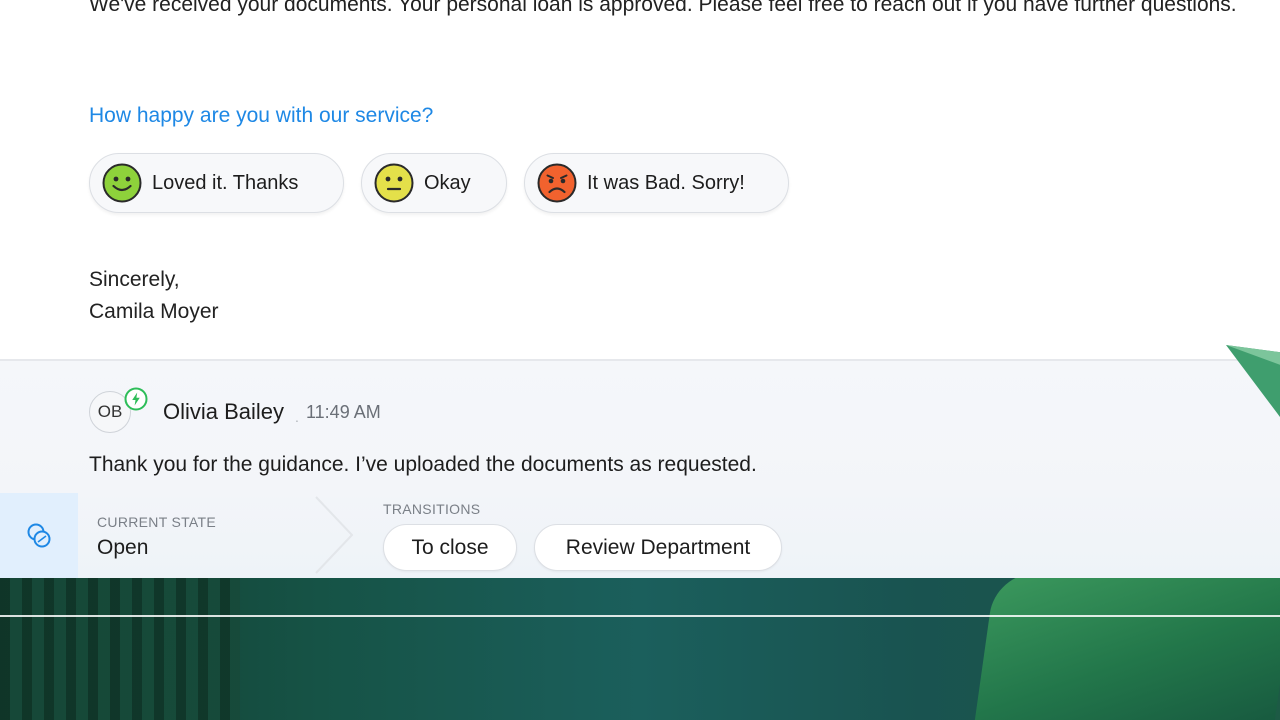 Image resolution: width=1280 pixels, height=720 pixels. Describe the element at coordinates (136, 399) in the screenshot. I see `lightning-badge-icon` at that location.